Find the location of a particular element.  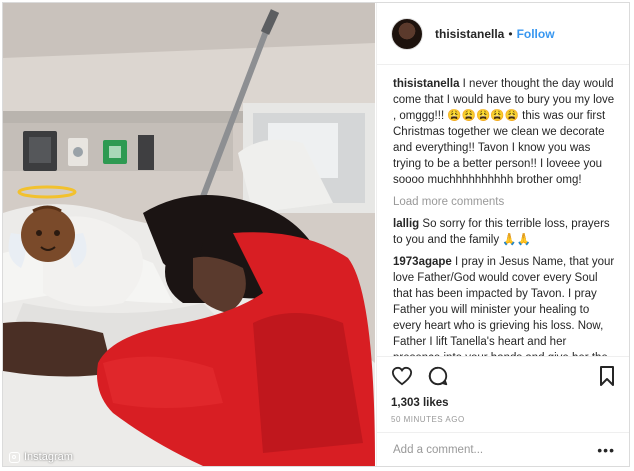

instagram-watermark: Instagram is located at coordinates (41, 457).